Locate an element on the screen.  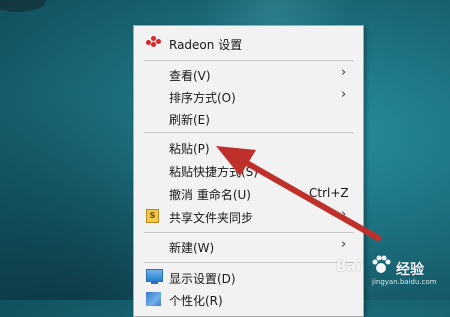
baidu-jingyan-watermark: Bai 经验 jingyan.baidu.com is located at coordinates (391, 268).